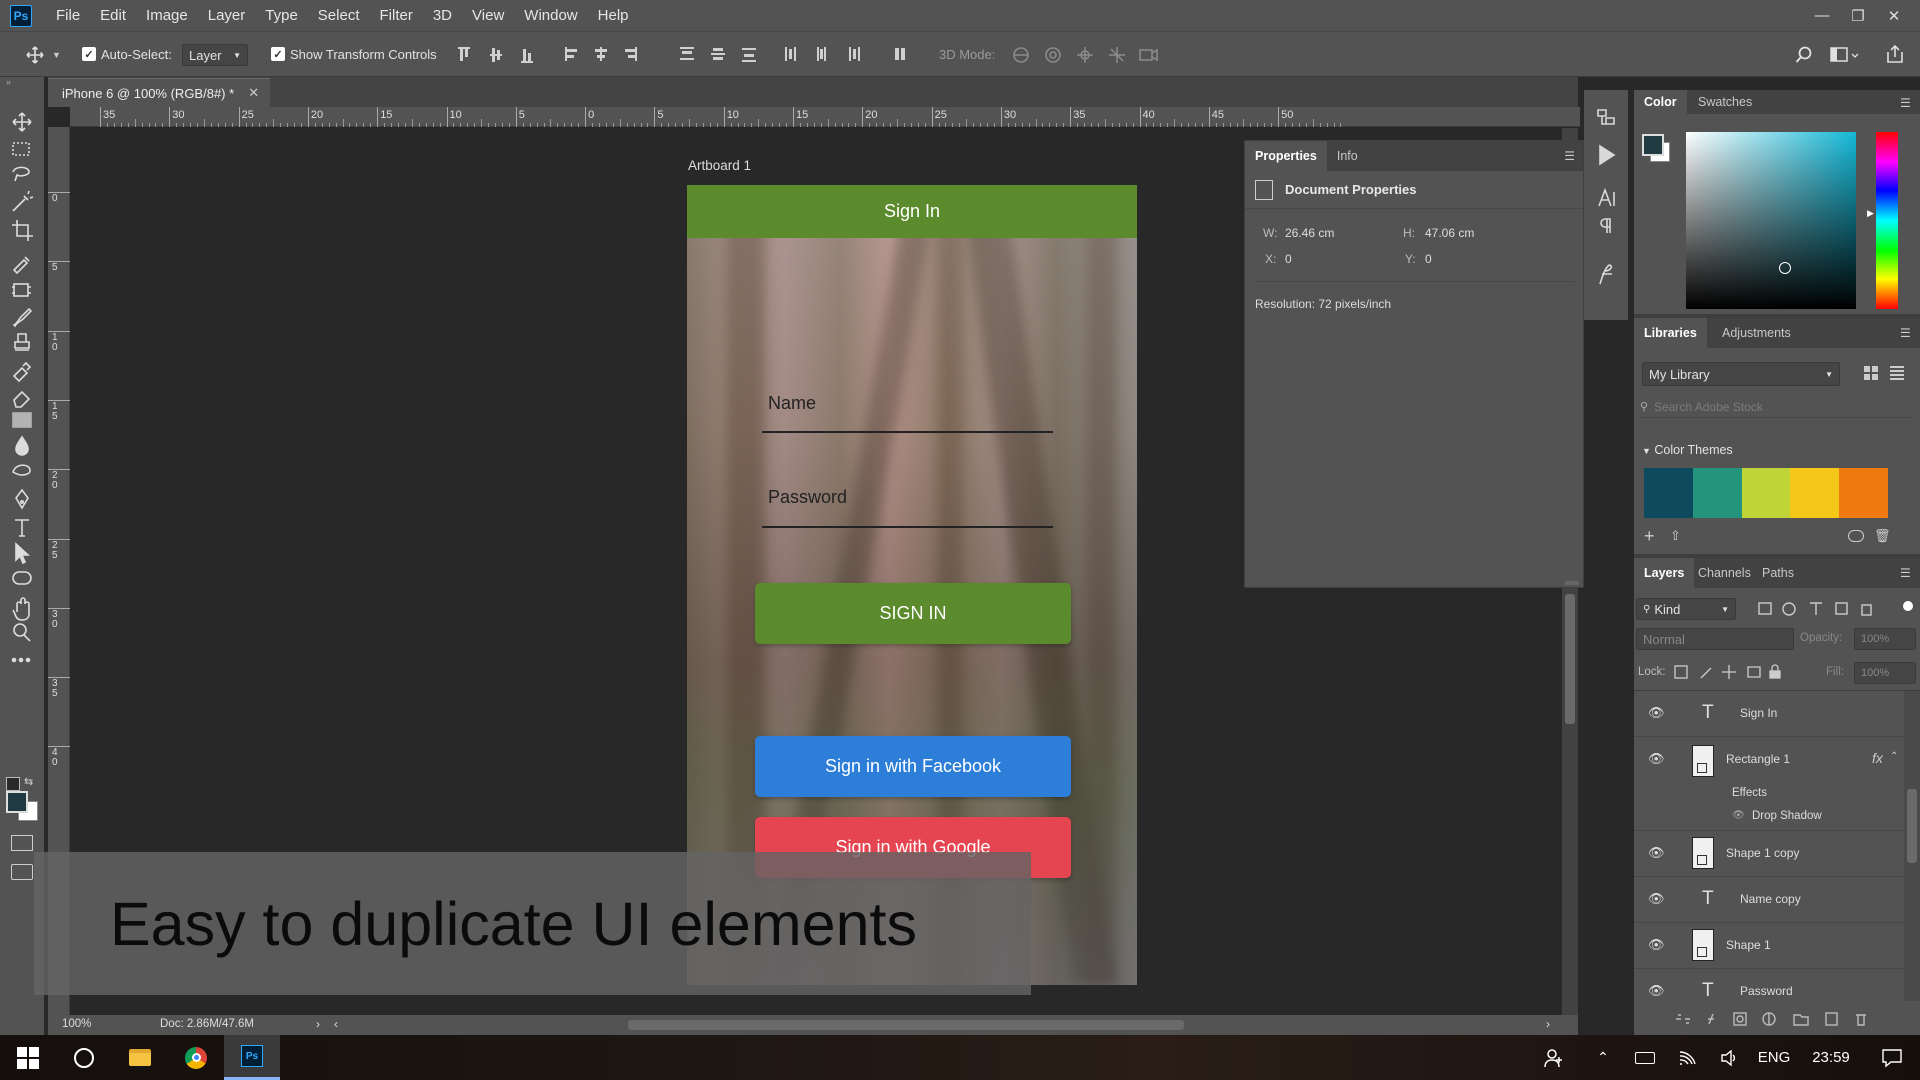 The height and width of the screenshot is (1080, 1920). Describe the element at coordinates (76, 1024) in the screenshot. I see `zoom-level: 100%` at that location.